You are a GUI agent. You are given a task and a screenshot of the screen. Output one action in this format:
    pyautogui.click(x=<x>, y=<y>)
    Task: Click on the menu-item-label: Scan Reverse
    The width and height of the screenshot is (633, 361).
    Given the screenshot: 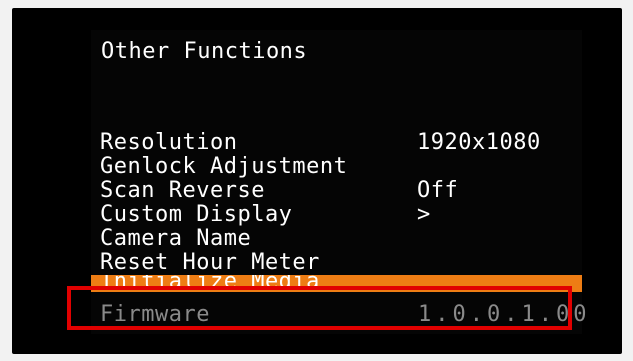 What is the action you would take?
    pyautogui.click(x=182, y=190)
    